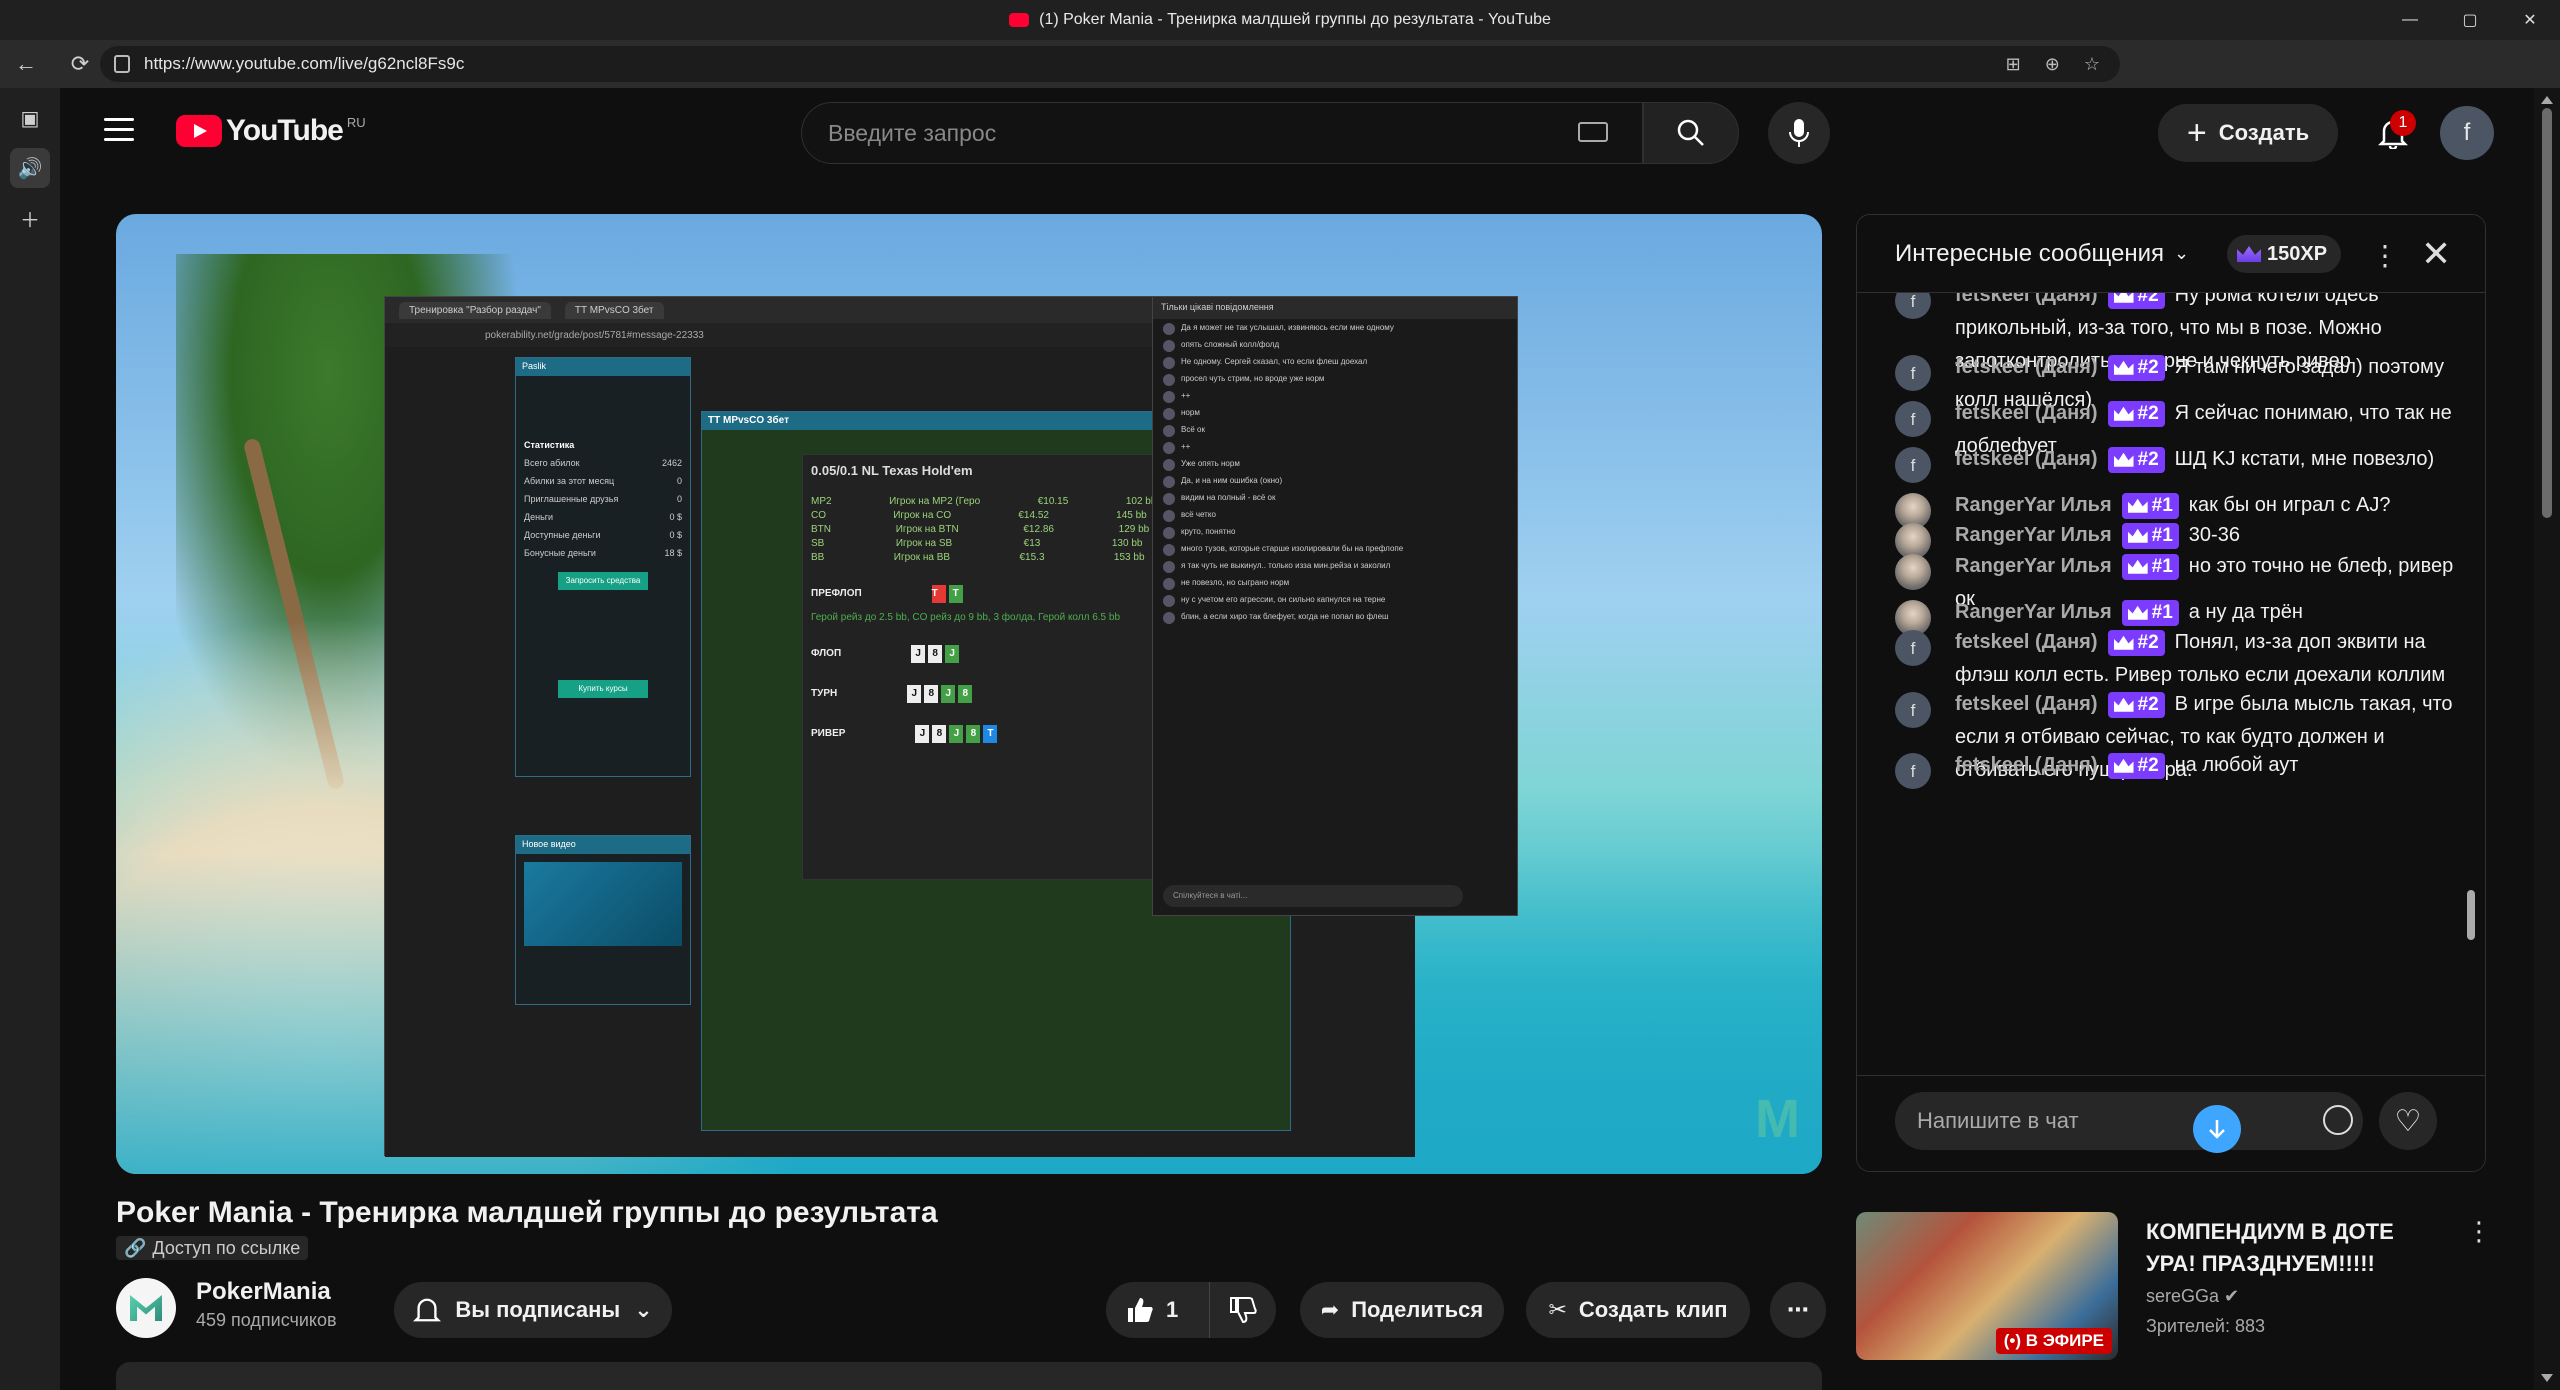 The image size is (2560, 1390). I want to click on audio-tab-icon: 🔊, so click(30, 168).